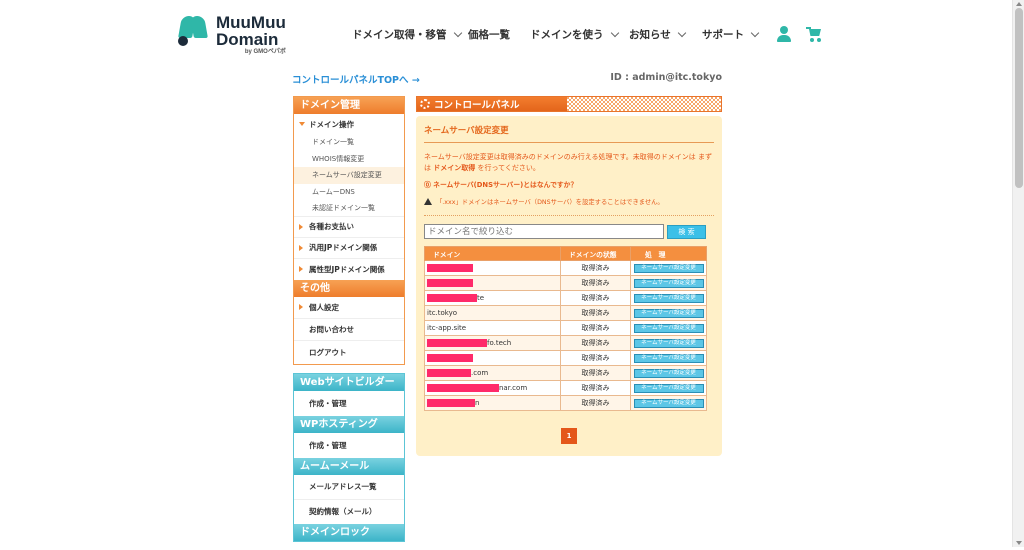 The height and width of the screenshot is (550, 1024). What do you see at coordinates (492, 253) in the screenshot?
I see `col-domain: ドメイン` at bounding box center [492, 253].